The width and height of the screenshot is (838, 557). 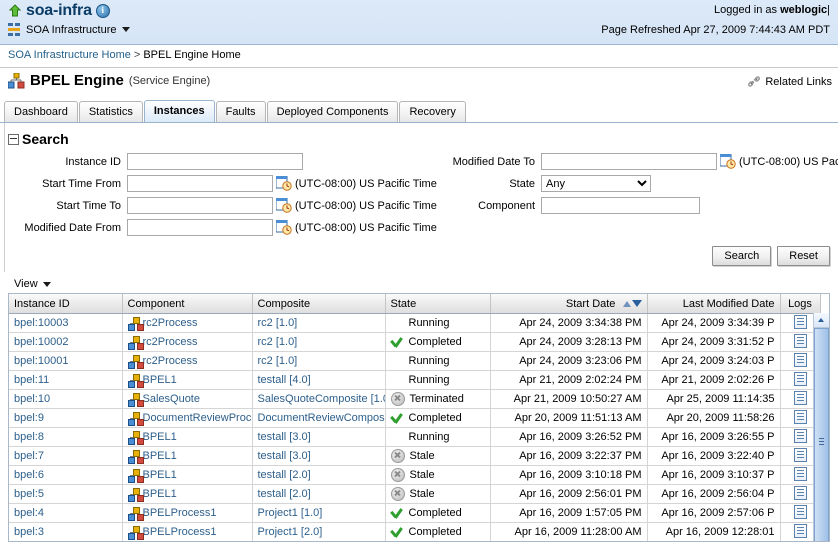 I want to click on composite-link: Project1 [2.0], so click(x=290, y=532).